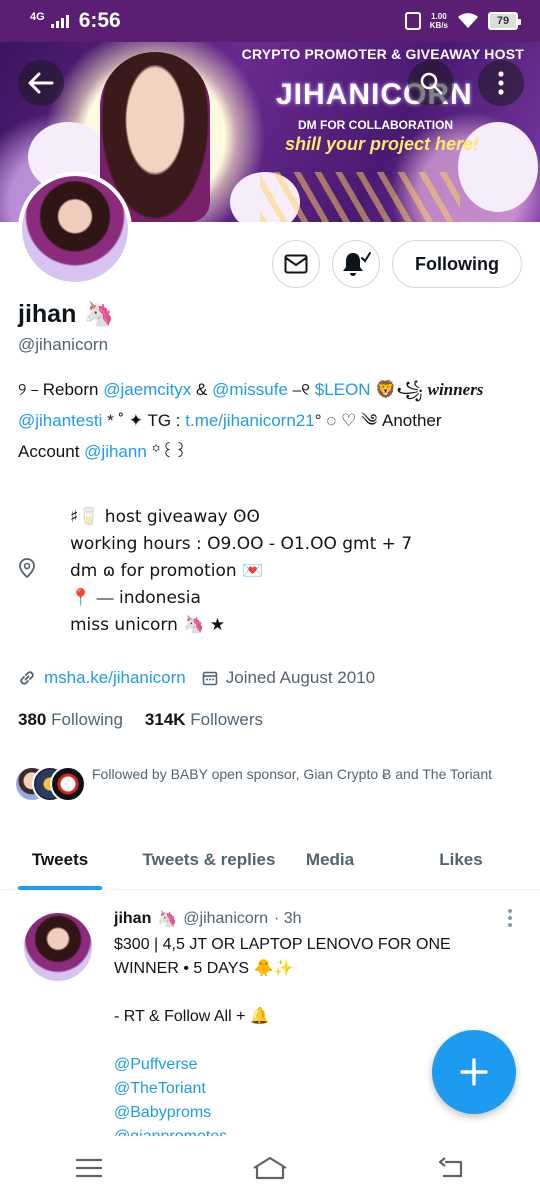 This screenshot has width=540, height=1200. I want to click on bio-mention-link: @jihantesti, so click(60, 420).